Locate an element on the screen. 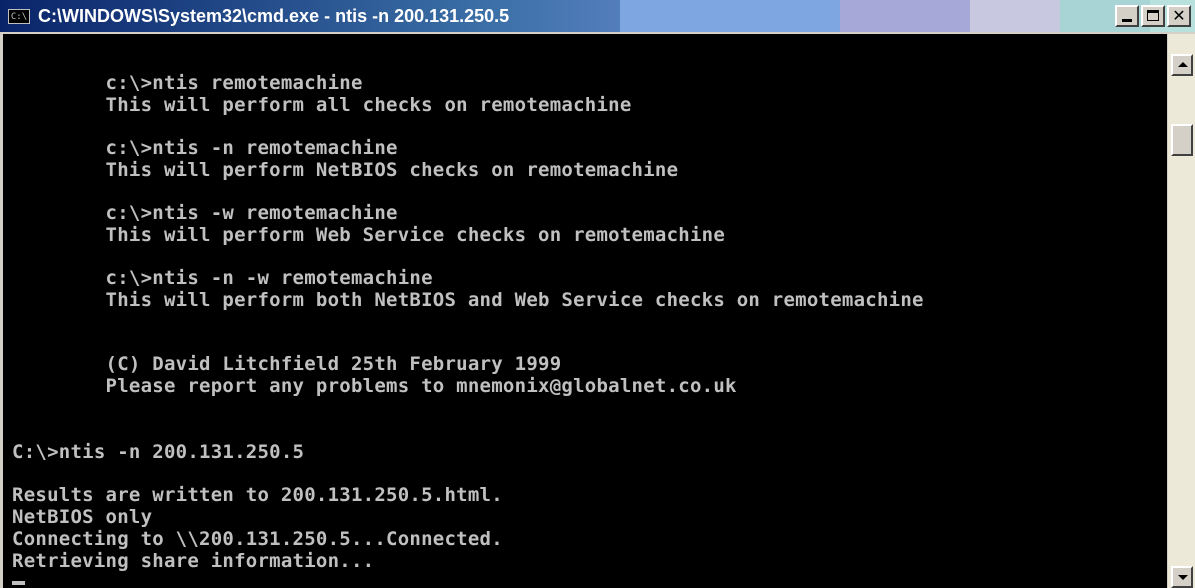 The height and width of the screenshot is (588, 1195). title-bar-gradient is located at coordinates (907, 16).